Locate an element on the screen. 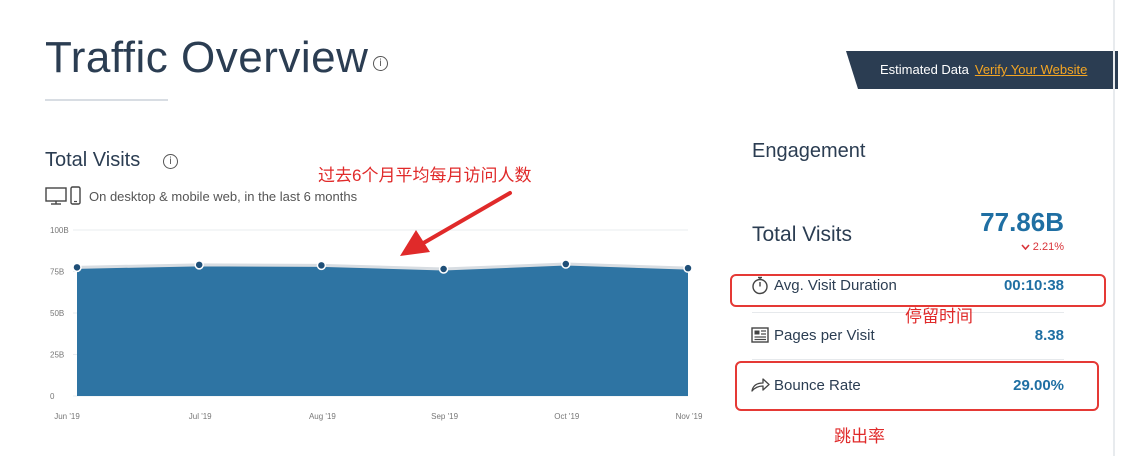  verify-website-link: Verify Your Website is located at coordinates (1031, 69).